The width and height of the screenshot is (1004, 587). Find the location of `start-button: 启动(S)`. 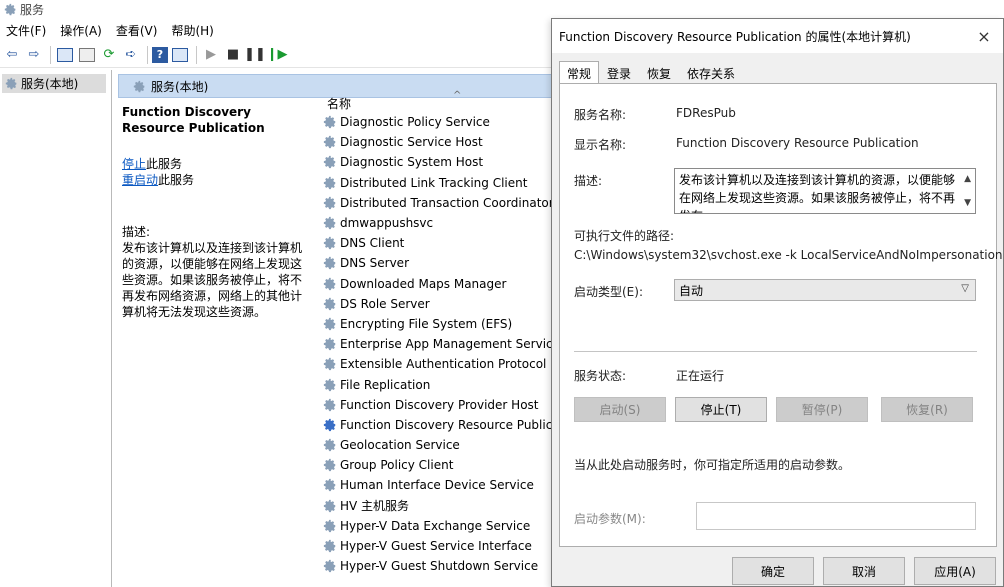

start-button: 启动(S) is located at coordinates (620, 409).